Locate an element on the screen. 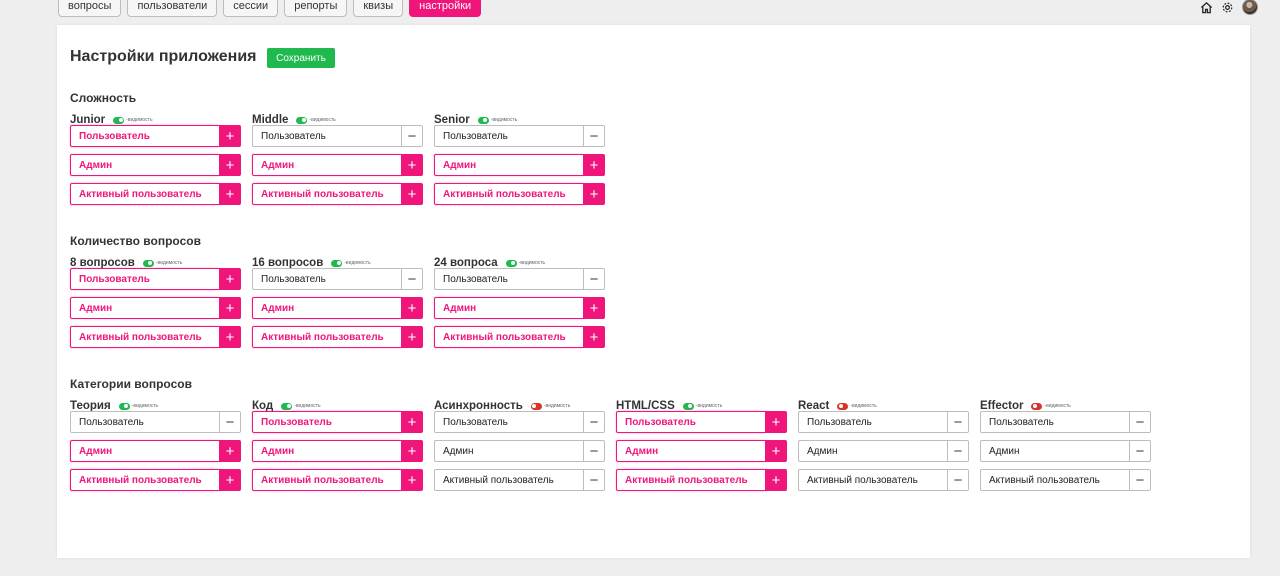  tab-3: репорты is located at coordinates (316, 8).